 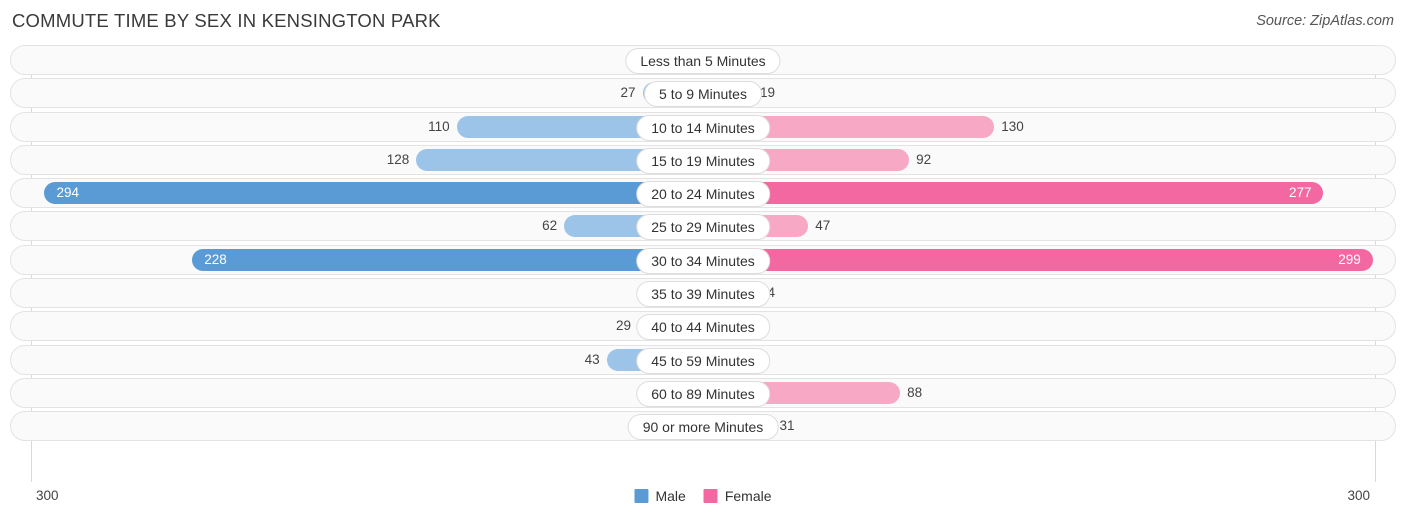 I want to click on male-value-label: 62, so click(x=550, y=226).